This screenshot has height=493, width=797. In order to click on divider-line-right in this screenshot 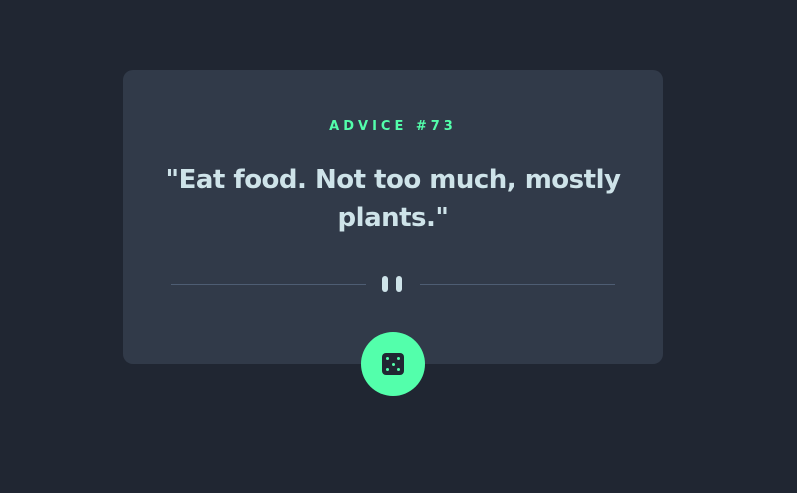, I will do `click(517, 284)`.